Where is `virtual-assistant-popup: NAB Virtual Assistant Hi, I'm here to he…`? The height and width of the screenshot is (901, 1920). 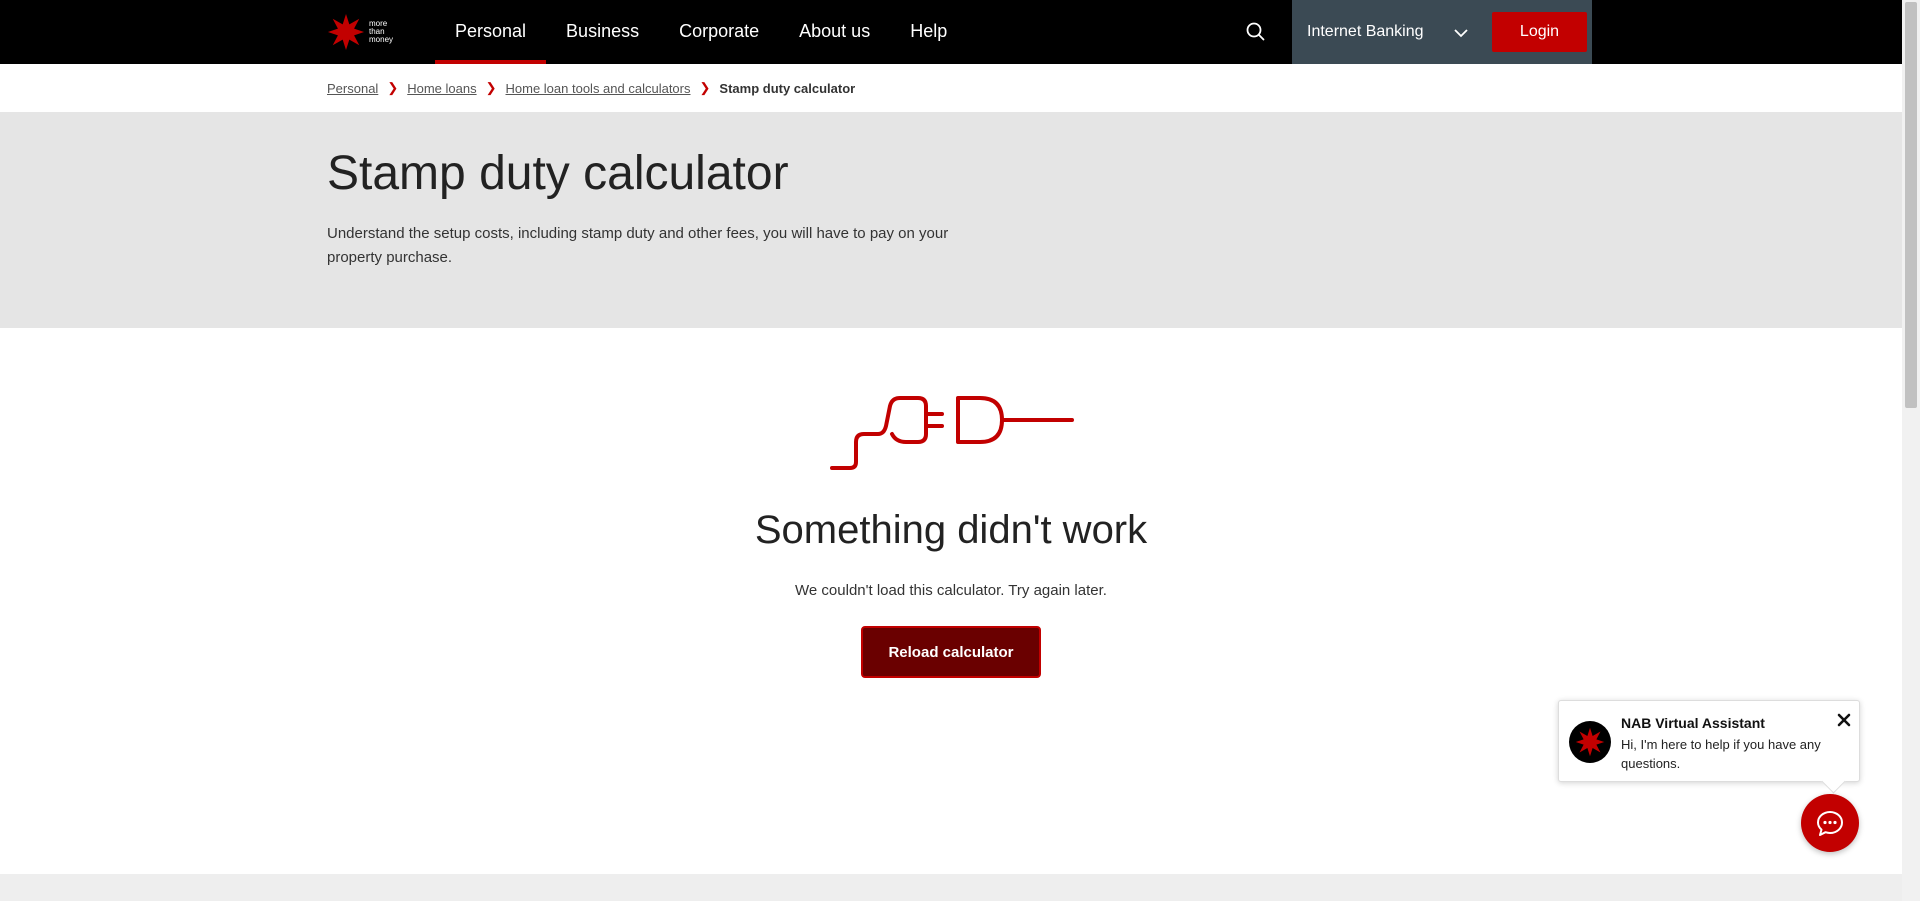
virtual-assistant-popup: NAB Virtual Assistant Hi, I'm here to he… is located at coordinates (1709, 741).